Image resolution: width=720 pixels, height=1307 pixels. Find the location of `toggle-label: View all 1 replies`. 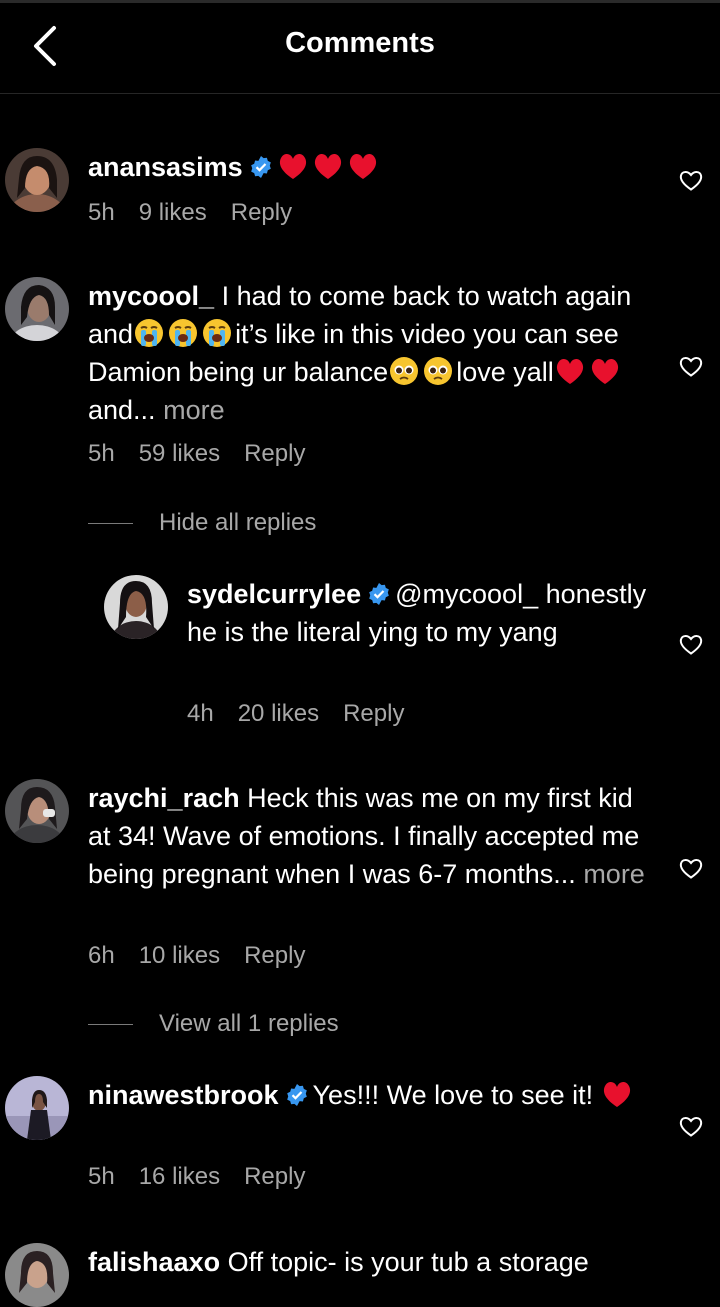

toggle-label: View all 1 replies is located at coordinates (249, 1023).